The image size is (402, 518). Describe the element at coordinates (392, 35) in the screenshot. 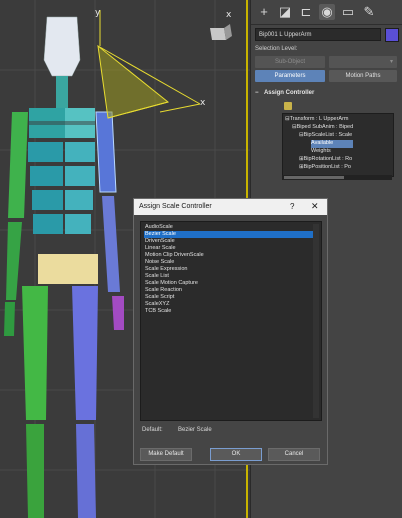

I see `object-color-swatch` at that location.